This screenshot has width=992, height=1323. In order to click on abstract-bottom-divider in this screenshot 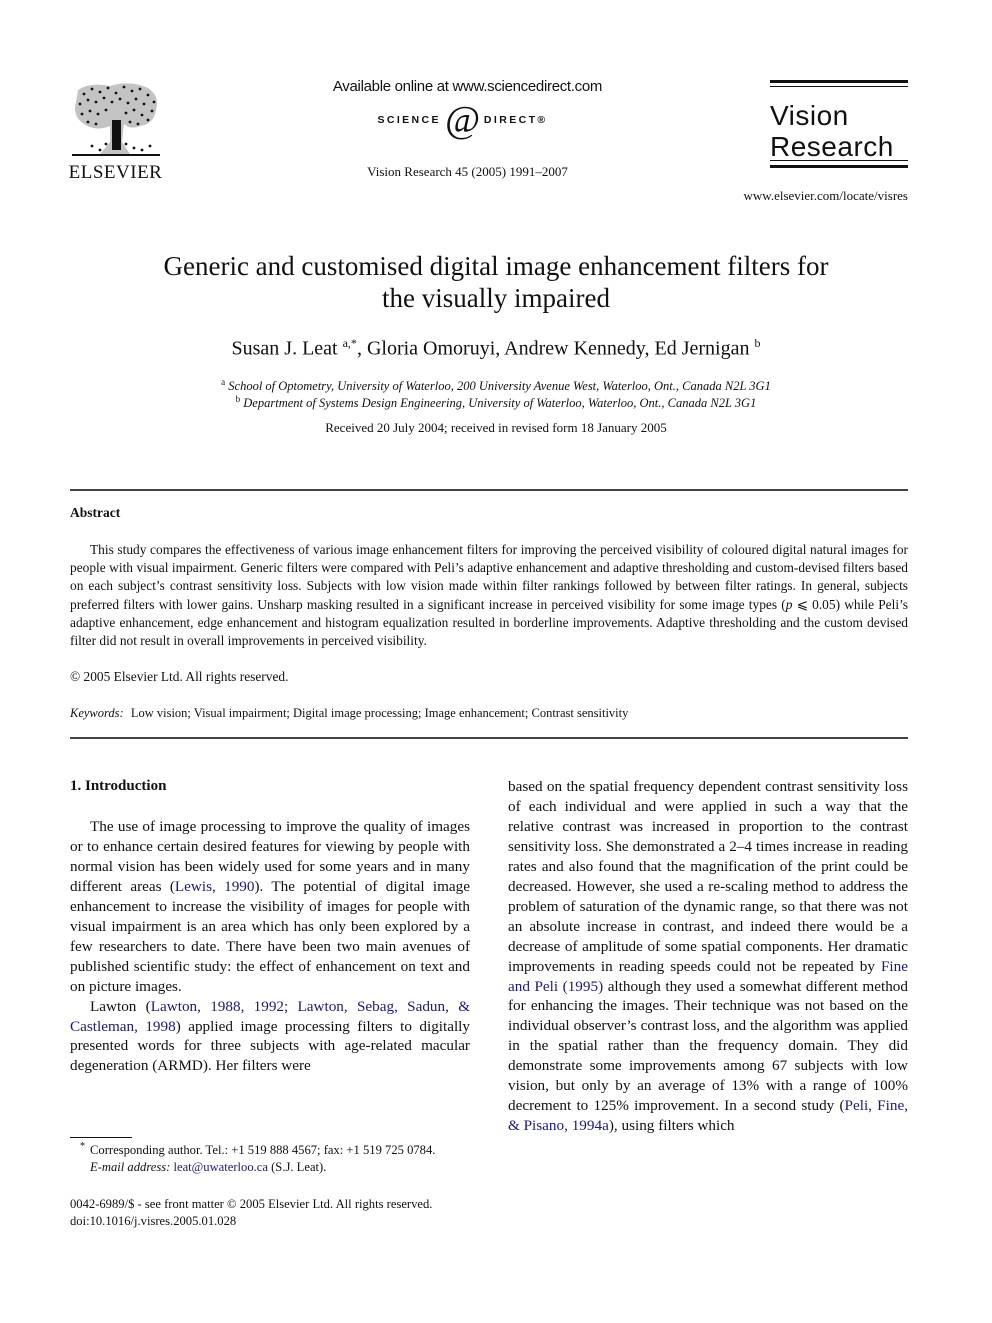, I will do `click(489, 738)`.